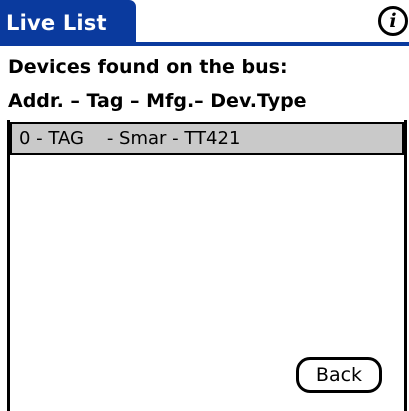  I want to click on list-item-device-0: 0 - TAG - Smar - TT421, so click(207, 138).